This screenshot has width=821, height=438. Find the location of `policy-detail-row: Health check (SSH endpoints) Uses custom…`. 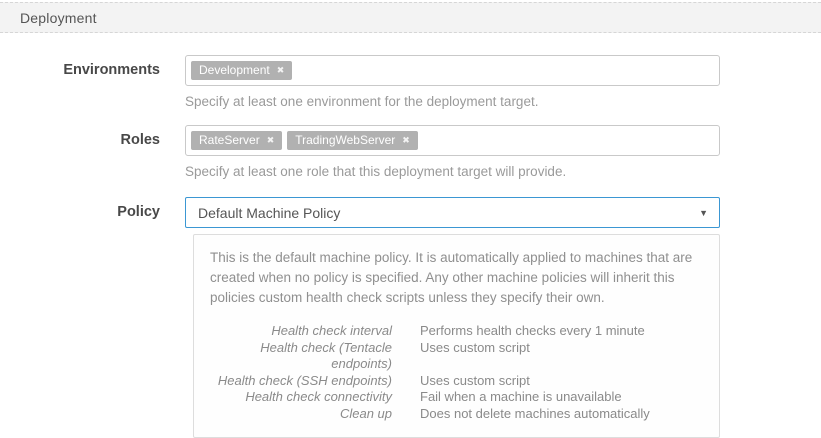

policy-detail-row: Health check (SSH endpoints) Uses custom… is located at coordinates (456, 381).